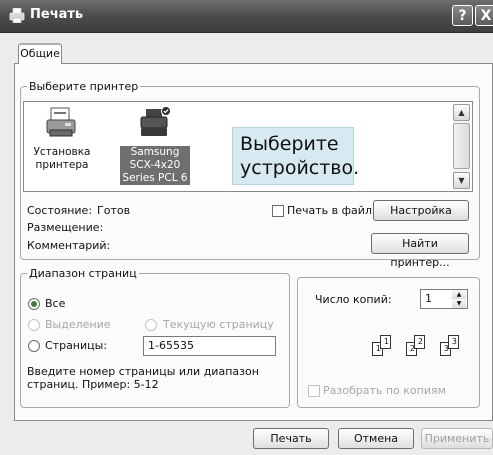  Describe the element at coordinates (84, 86) in the screenshot. I see `printer-group-legend: Выберите принтер` at that location.